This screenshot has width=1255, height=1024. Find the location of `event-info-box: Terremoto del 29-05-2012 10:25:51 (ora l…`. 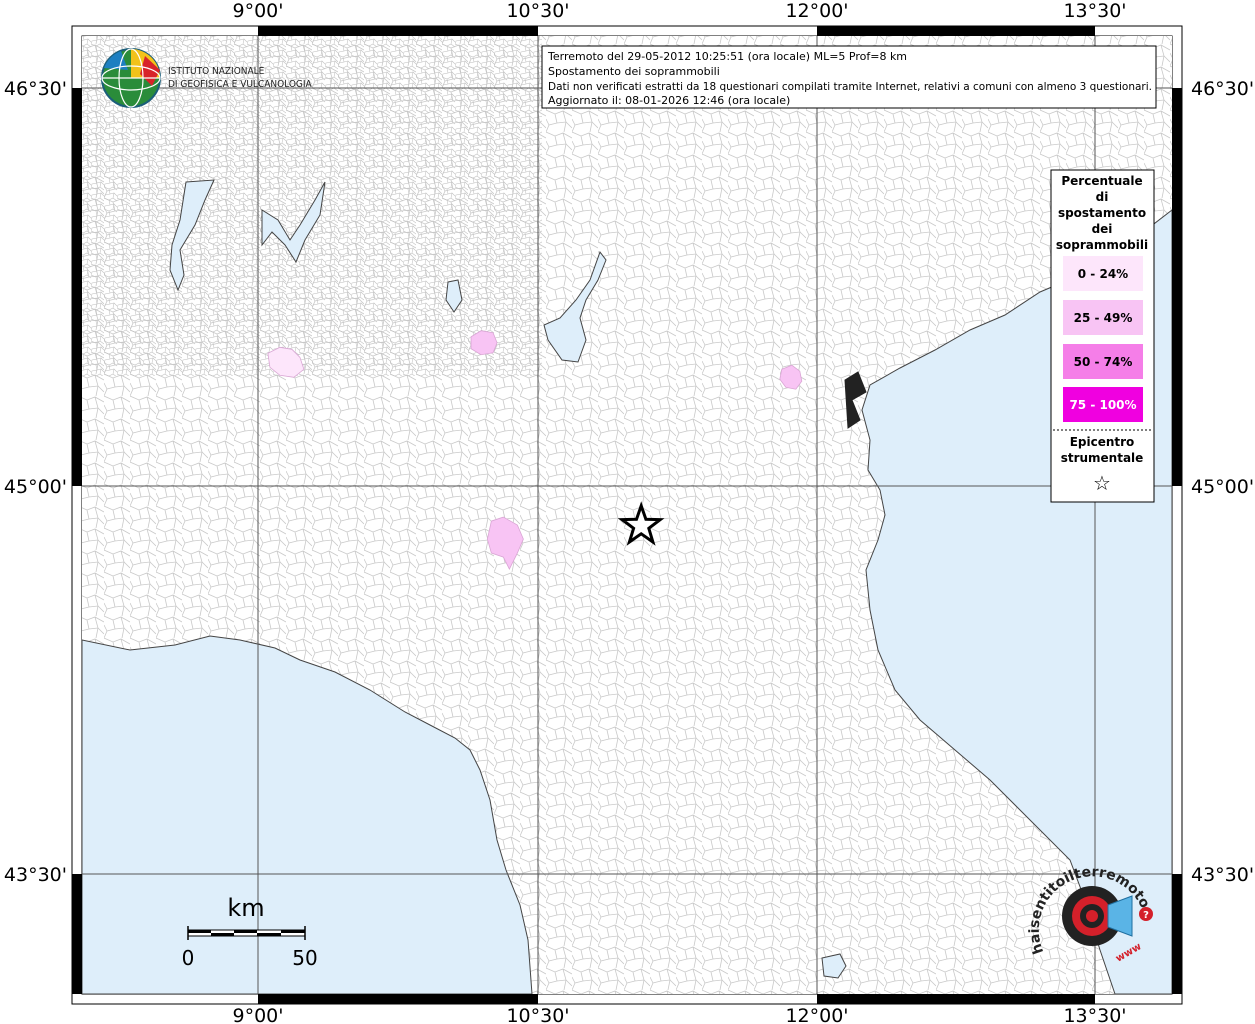

event-info-box: Terremoto del 29-05-2012 10:25:51 (ora l… is located at coordinates (849, 77).